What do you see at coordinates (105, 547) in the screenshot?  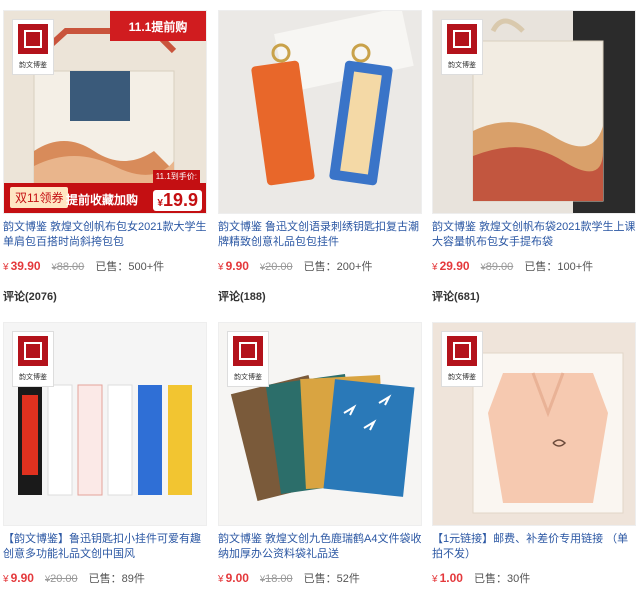 I see `product-title: 【韵文博鉴】鲁迅钥匙扣小挂件可爱有趣创意多功能礼品文创中国风` at bounding box center [105, 547].